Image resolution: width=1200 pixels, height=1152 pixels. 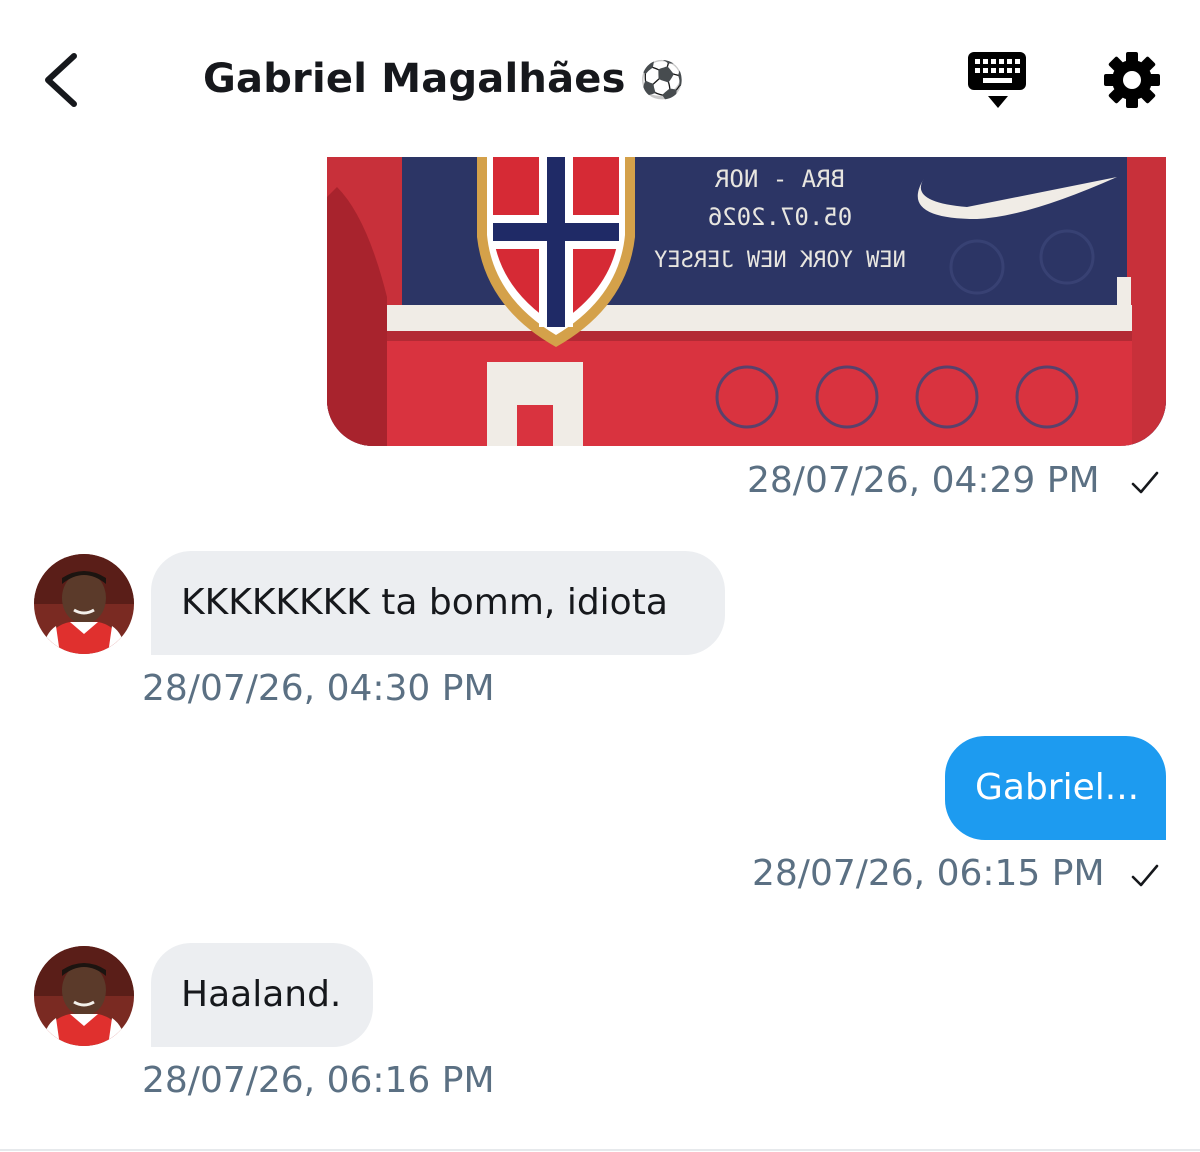 I want to click on jersey-text-line-3: NEW YORK NEW JERSEY, so click(x=780, y=260).